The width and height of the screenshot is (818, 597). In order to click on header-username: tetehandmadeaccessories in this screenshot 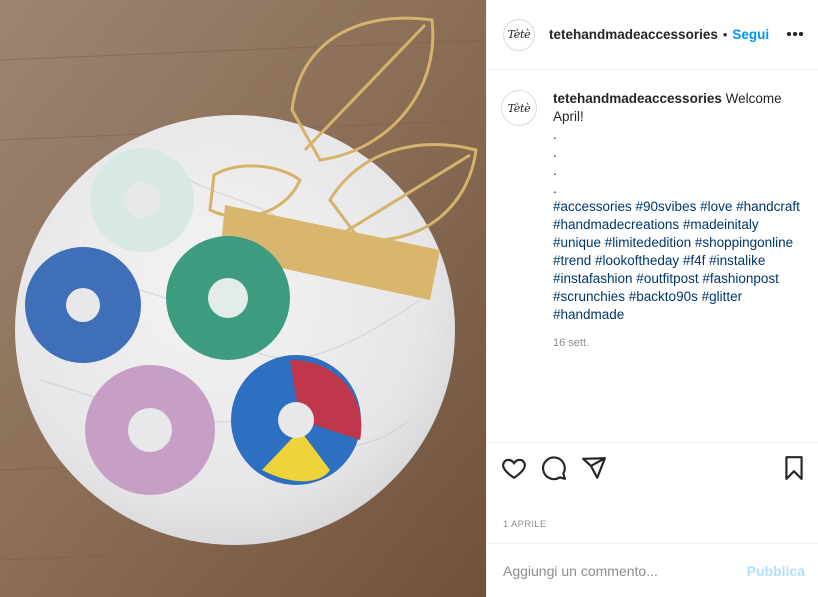, I will do `click(633, 34)`.